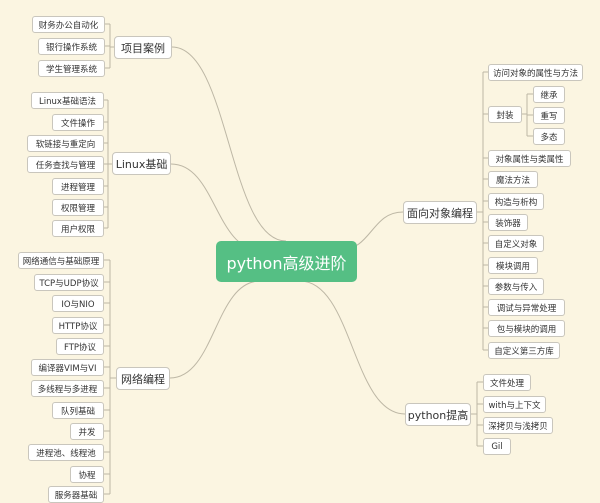 This screenshot has height=503, width=600. I want to click on branch-node-advanced: python提高, so click(438, 414).